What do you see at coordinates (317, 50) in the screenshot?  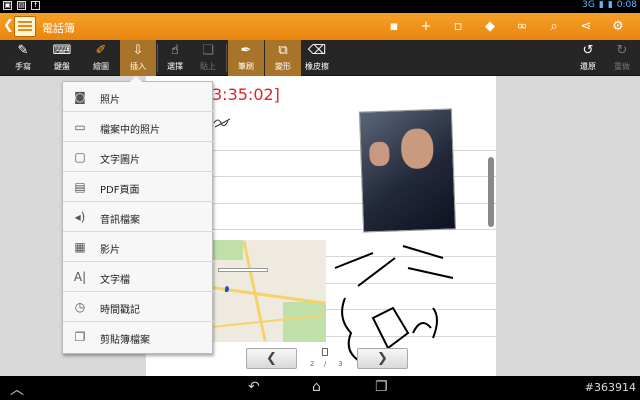 I see `eraser-icon: ⌫` at bounding box center [317, 50].